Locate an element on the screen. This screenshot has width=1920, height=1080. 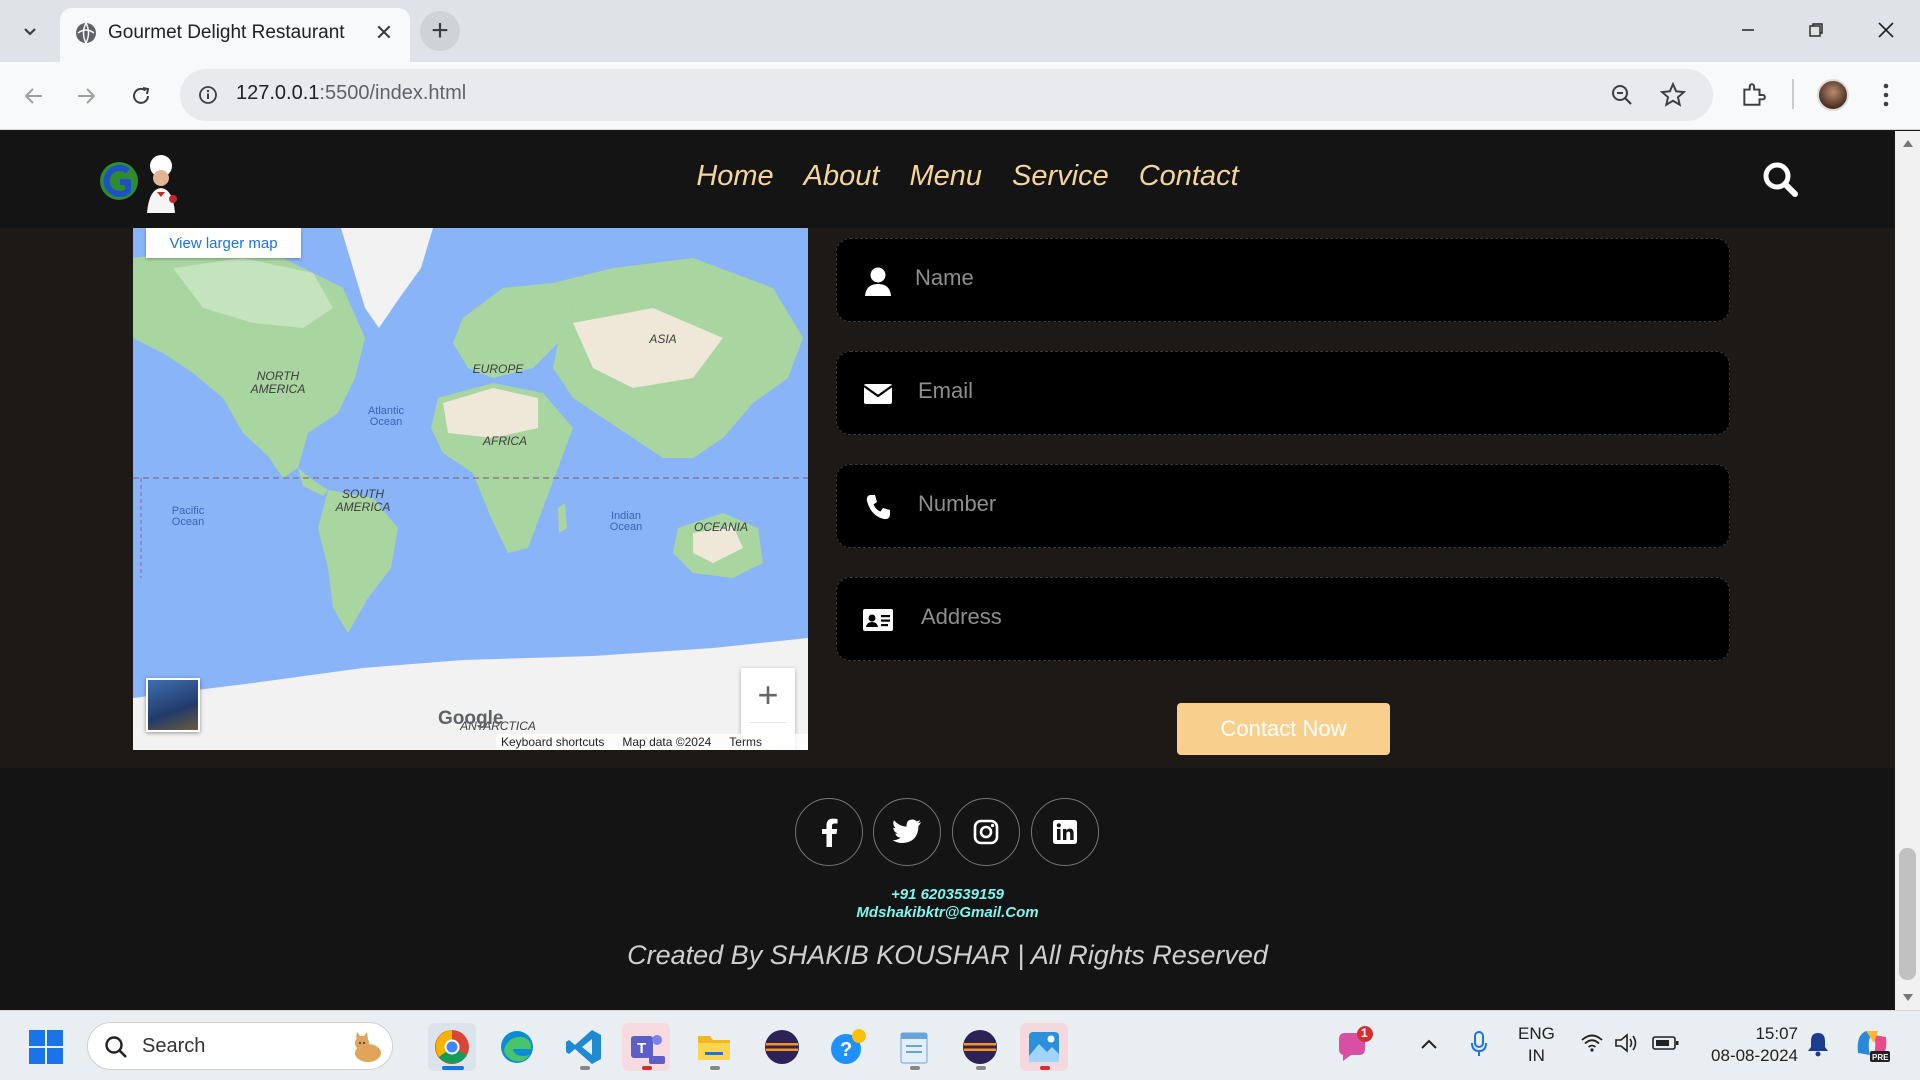
site-header: Home About Menu Service Contact is located at coordinates (947, 179).